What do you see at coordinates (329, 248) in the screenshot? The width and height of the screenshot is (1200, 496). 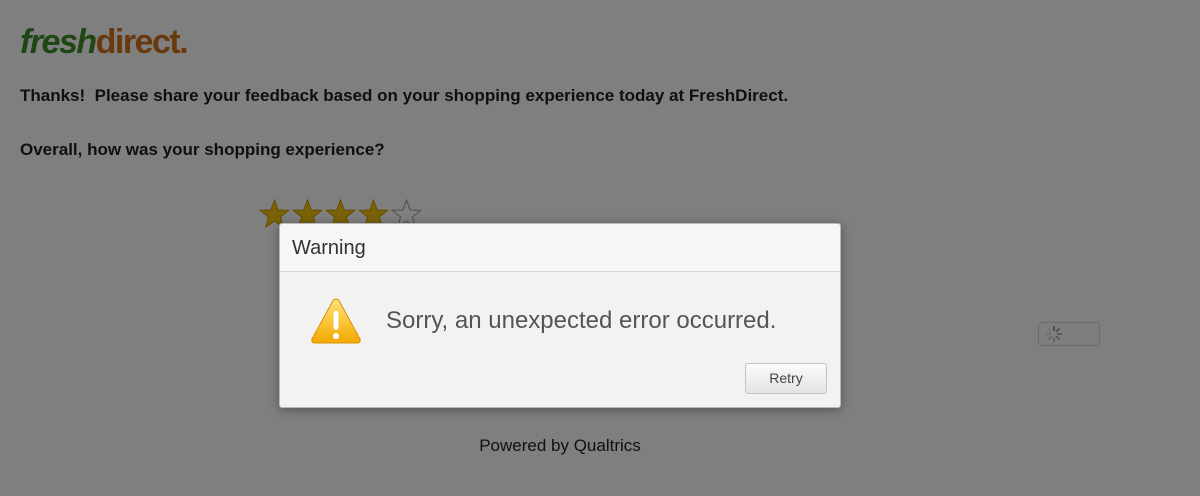 I see `dialog-title: Warning` at bounding box center [329, 248].